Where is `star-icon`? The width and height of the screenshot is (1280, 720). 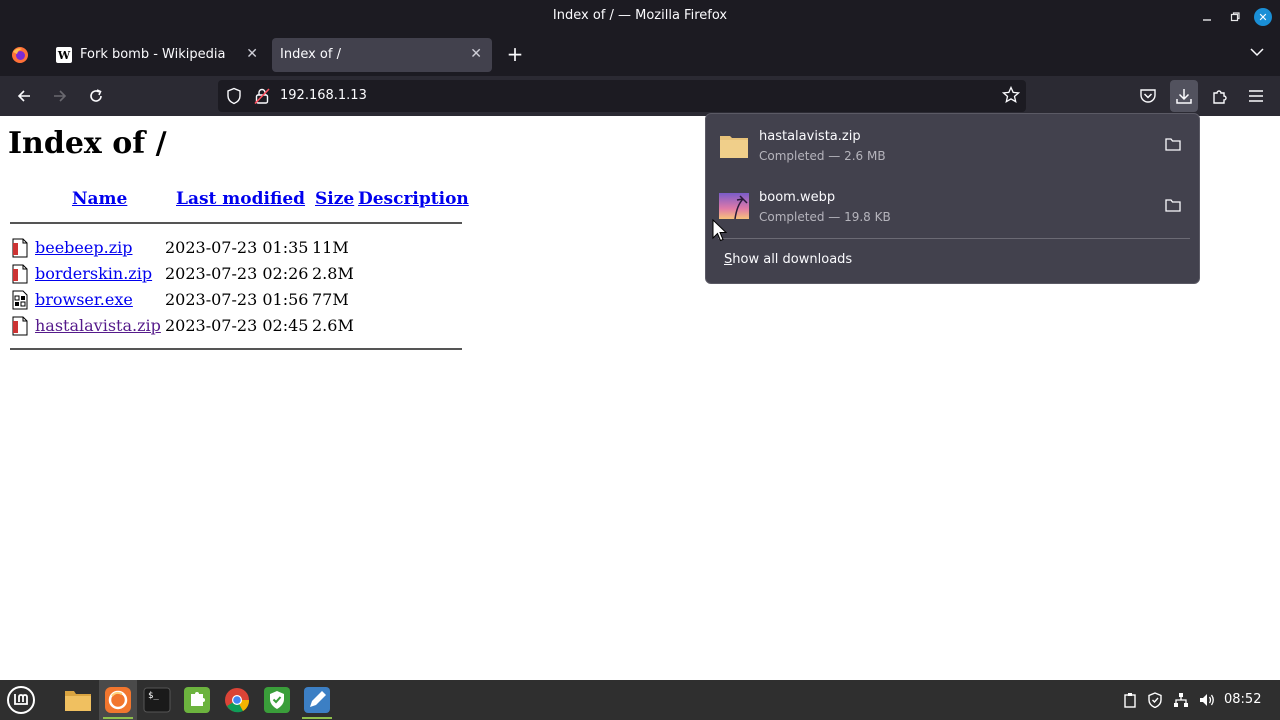 star-icon is located at coordinates (1011, 94).